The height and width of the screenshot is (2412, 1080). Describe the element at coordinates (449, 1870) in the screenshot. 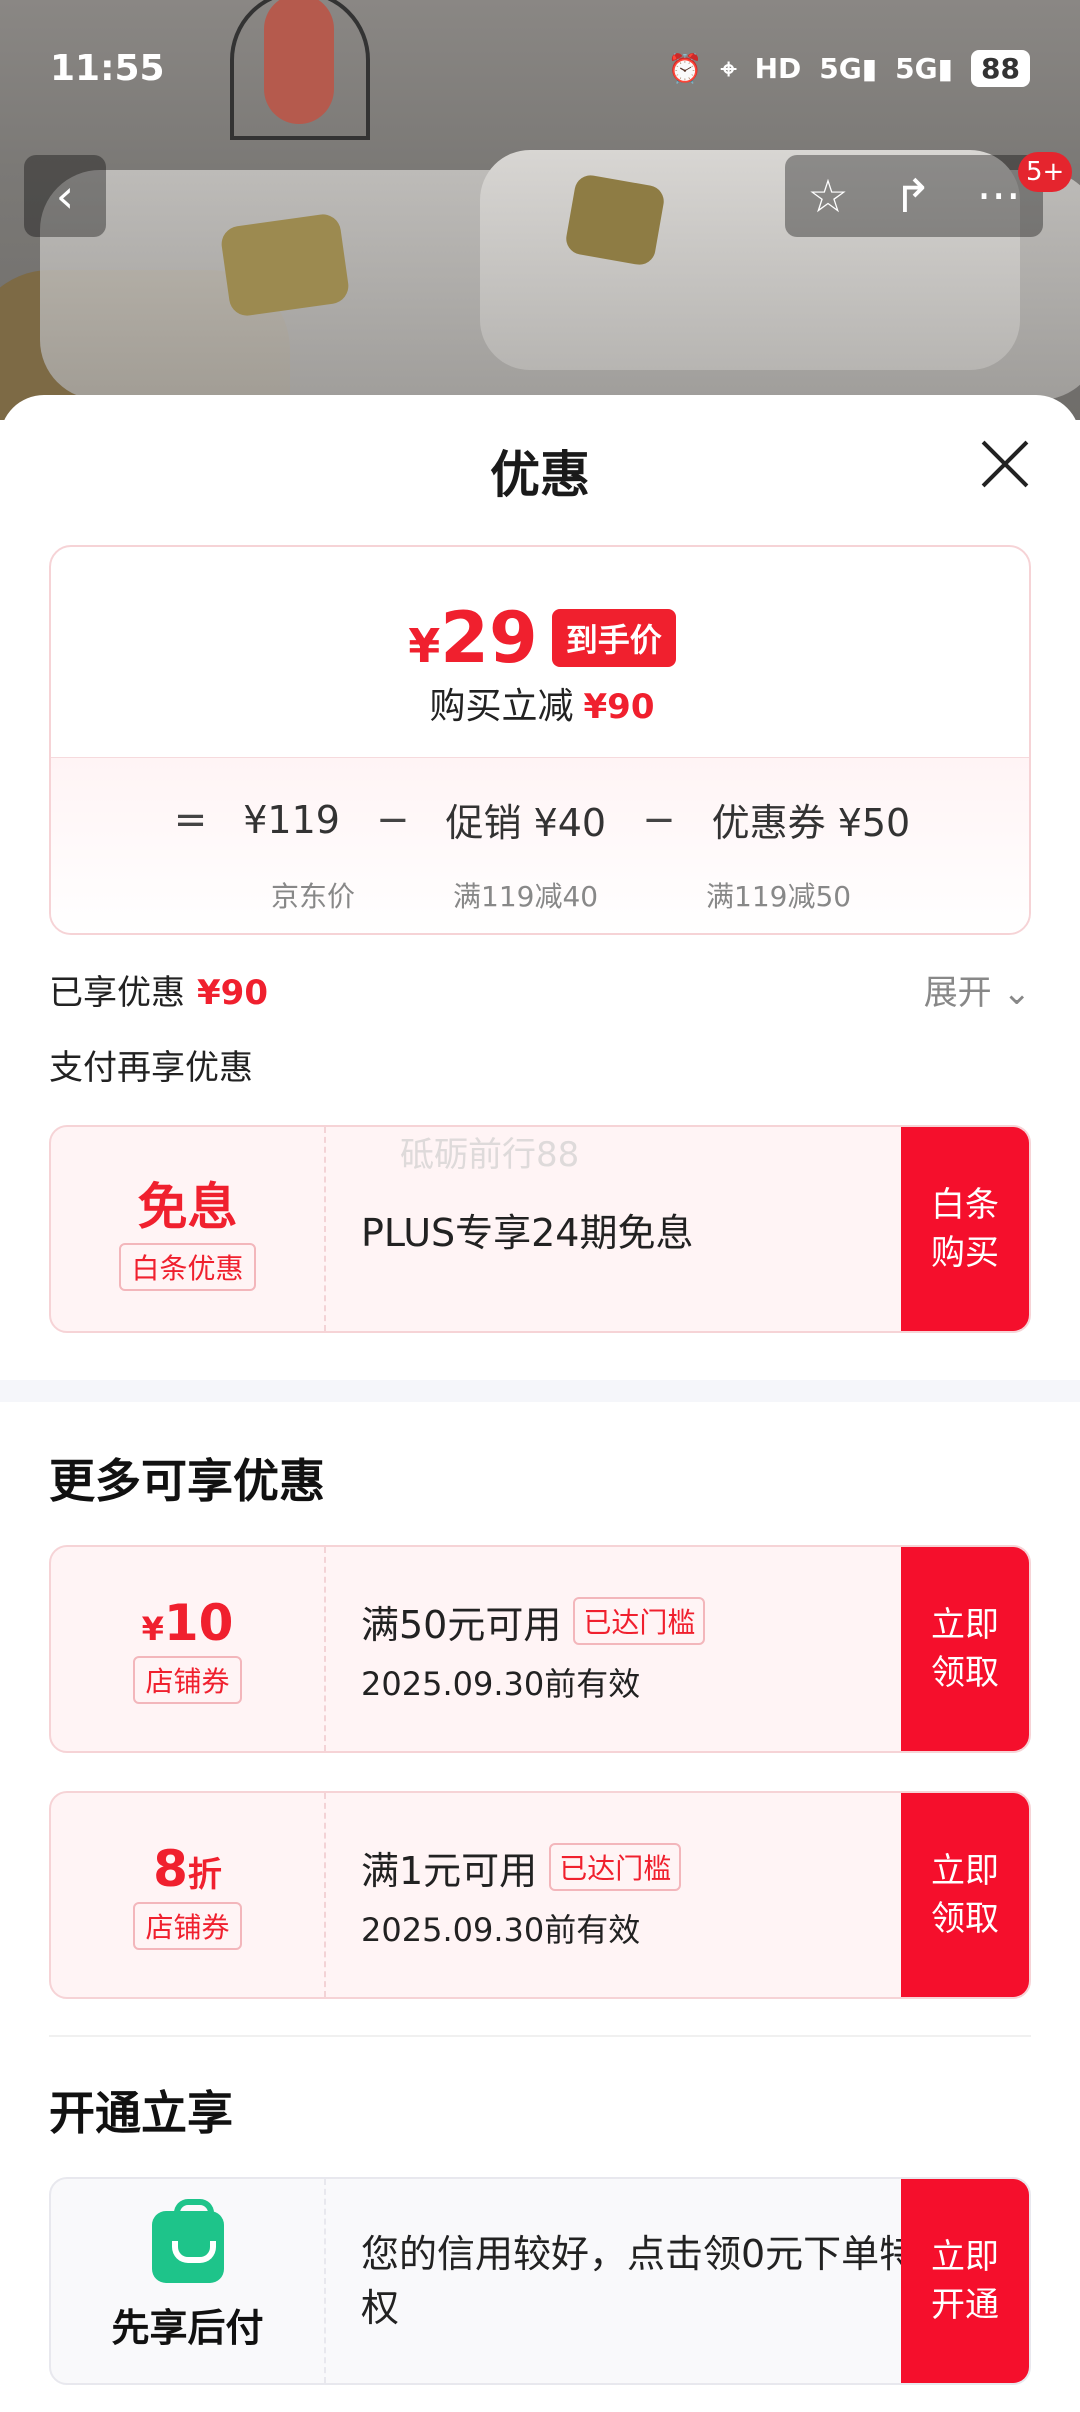

I see `coupon-condition: 满1元可用` at that location.